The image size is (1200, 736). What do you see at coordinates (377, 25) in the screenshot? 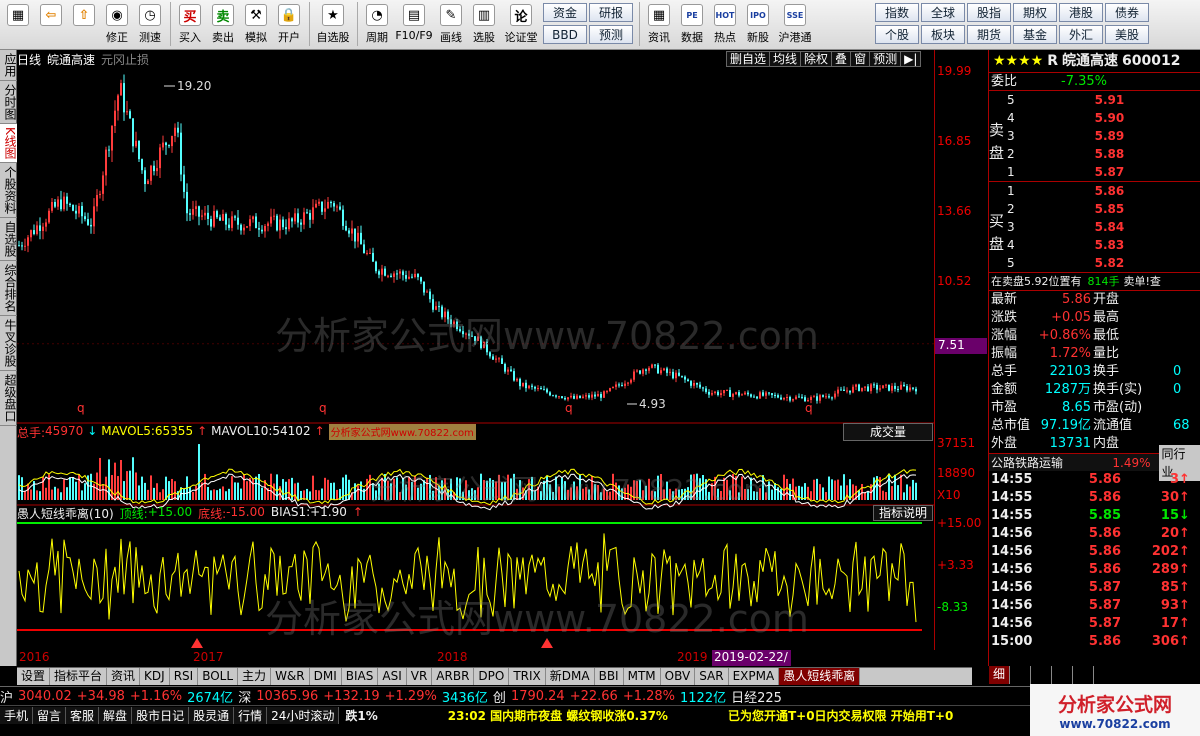
I see `period-button: ◔ 周期` at bounding box center [377, 25].